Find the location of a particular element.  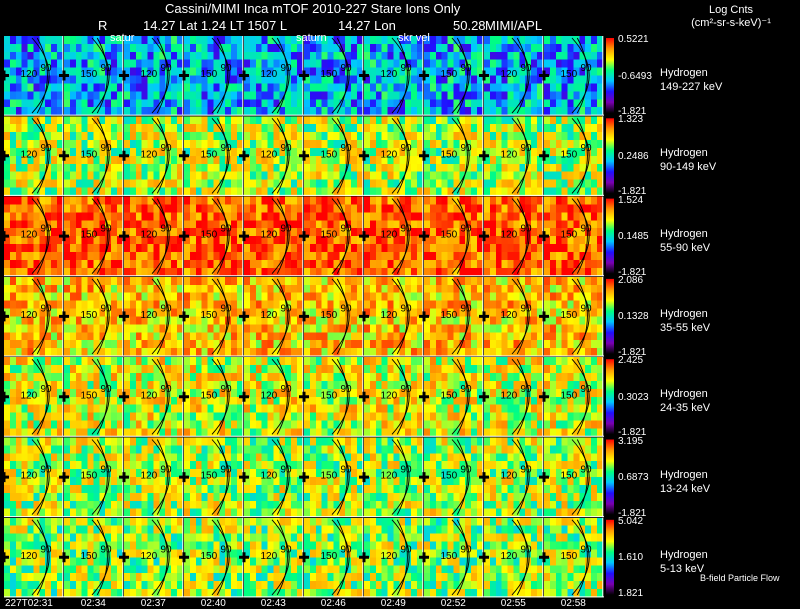

time-tick-label: 02:43 is located at coordinates (273, 603).